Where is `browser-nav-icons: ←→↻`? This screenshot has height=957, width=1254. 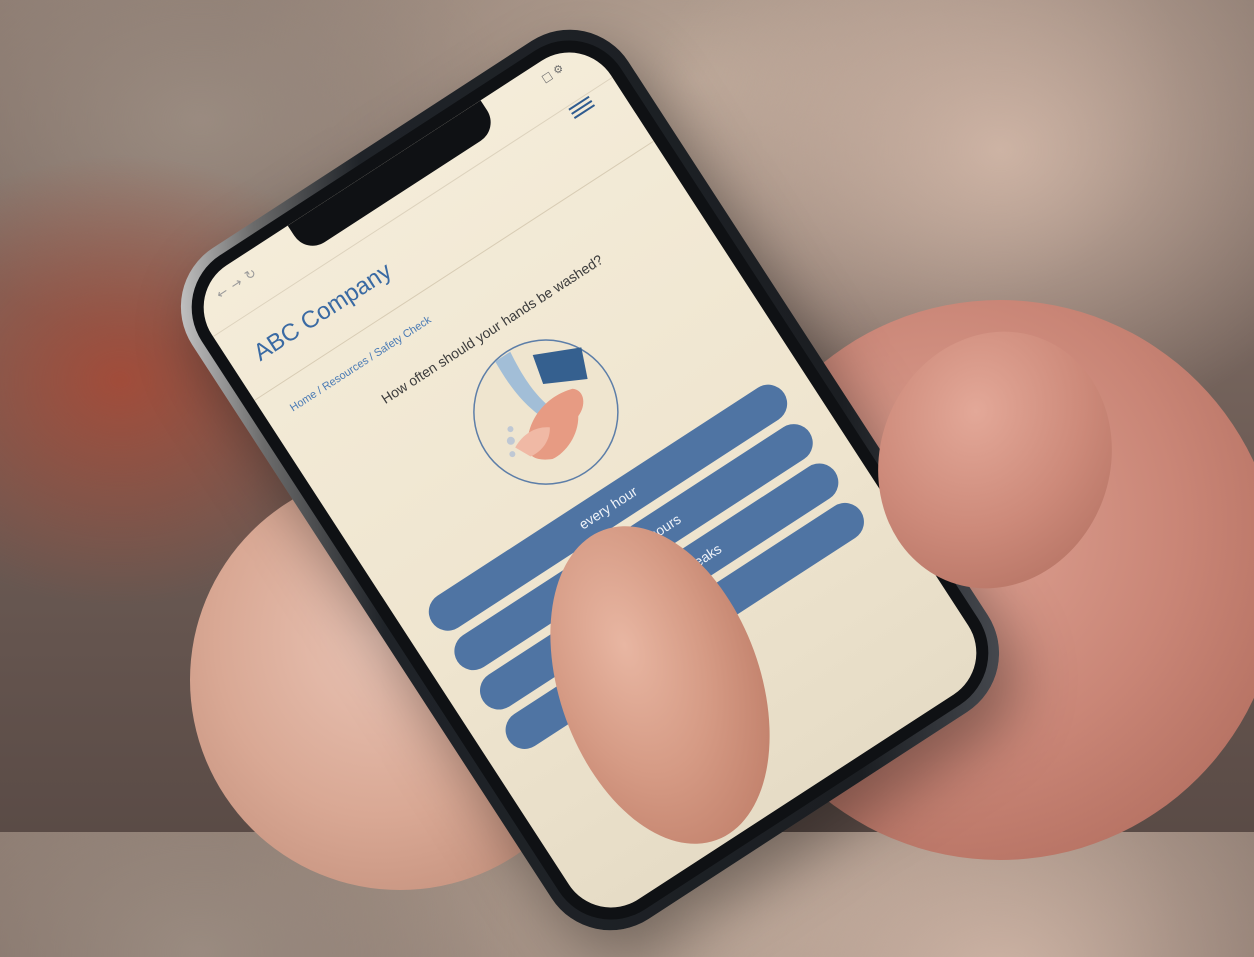
browser-nav-icons: ←→↻ is located at coordinates (239, 283).